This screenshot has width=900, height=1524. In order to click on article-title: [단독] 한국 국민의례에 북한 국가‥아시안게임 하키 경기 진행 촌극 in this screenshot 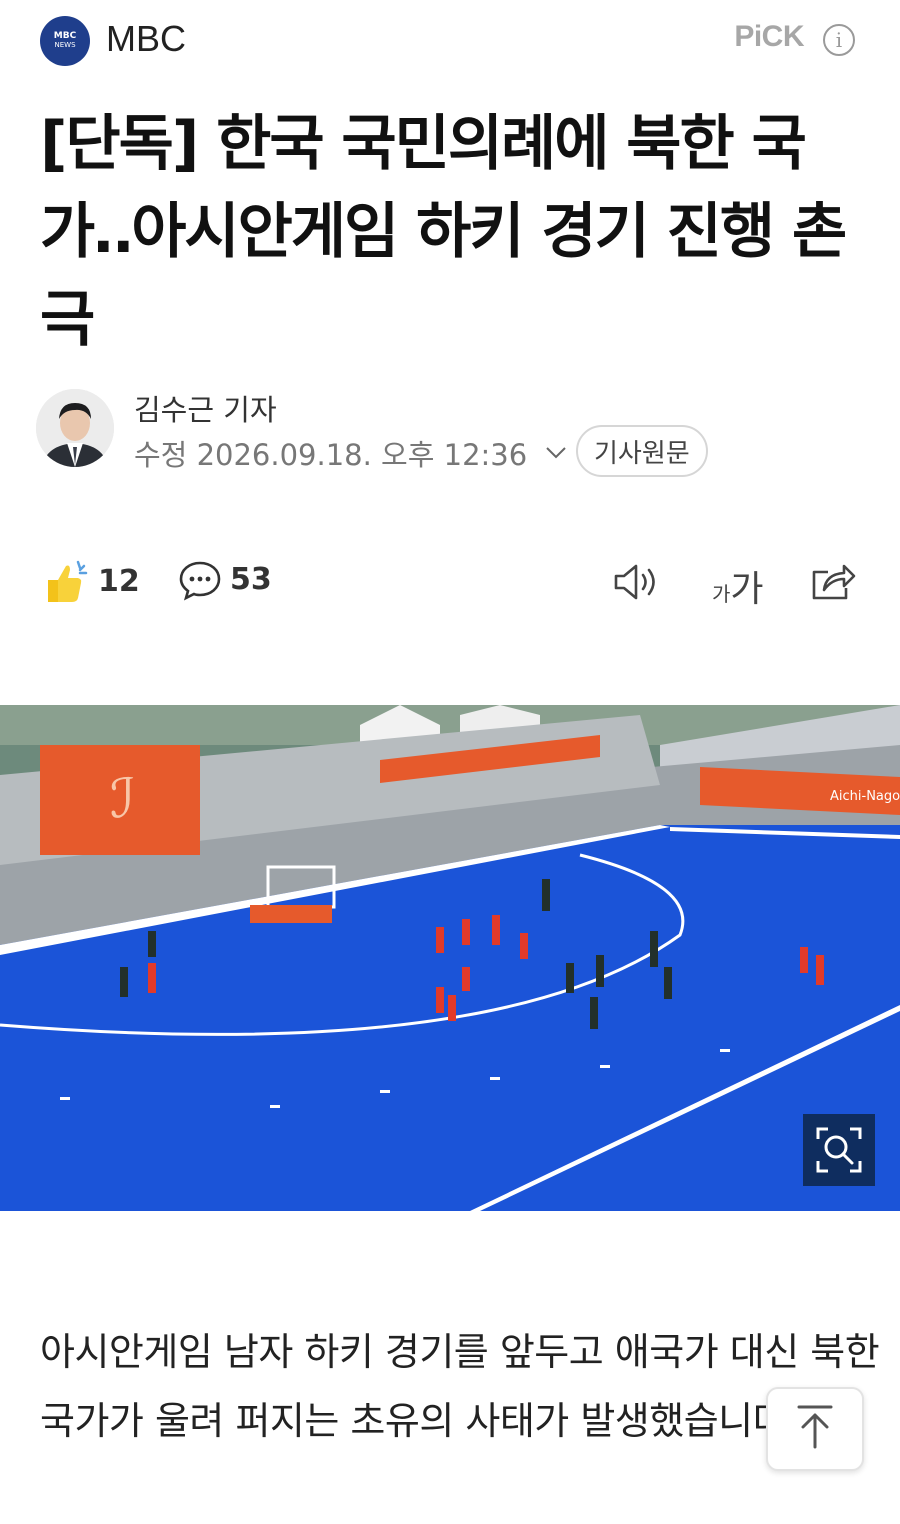, I will do `click(443, 232)`.